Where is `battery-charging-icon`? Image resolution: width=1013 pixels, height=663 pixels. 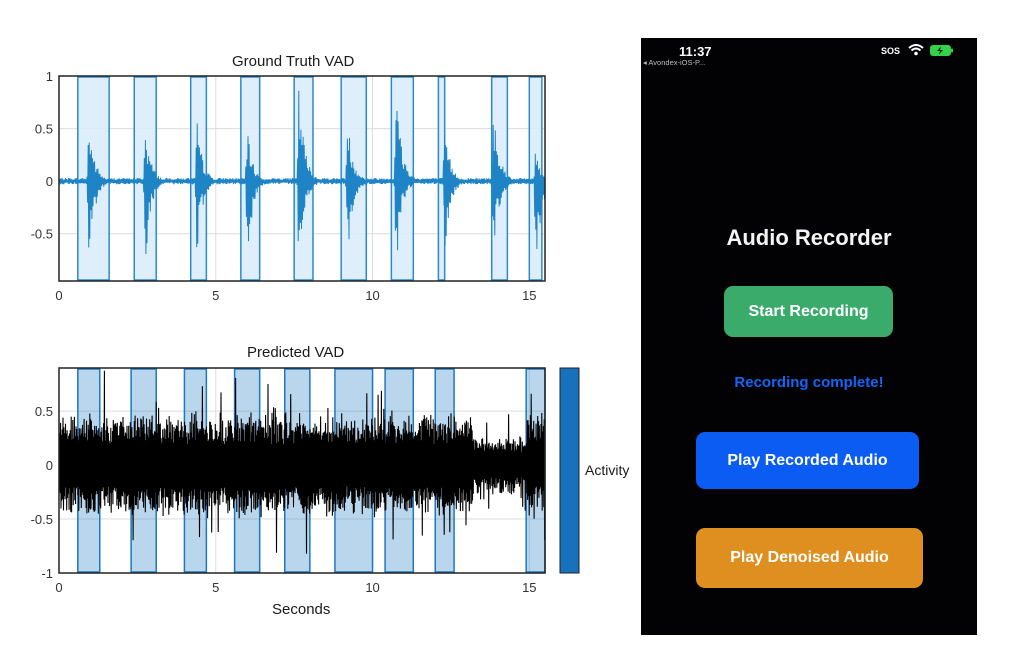
battery-charging-icon is located at coordinates (941, 50).